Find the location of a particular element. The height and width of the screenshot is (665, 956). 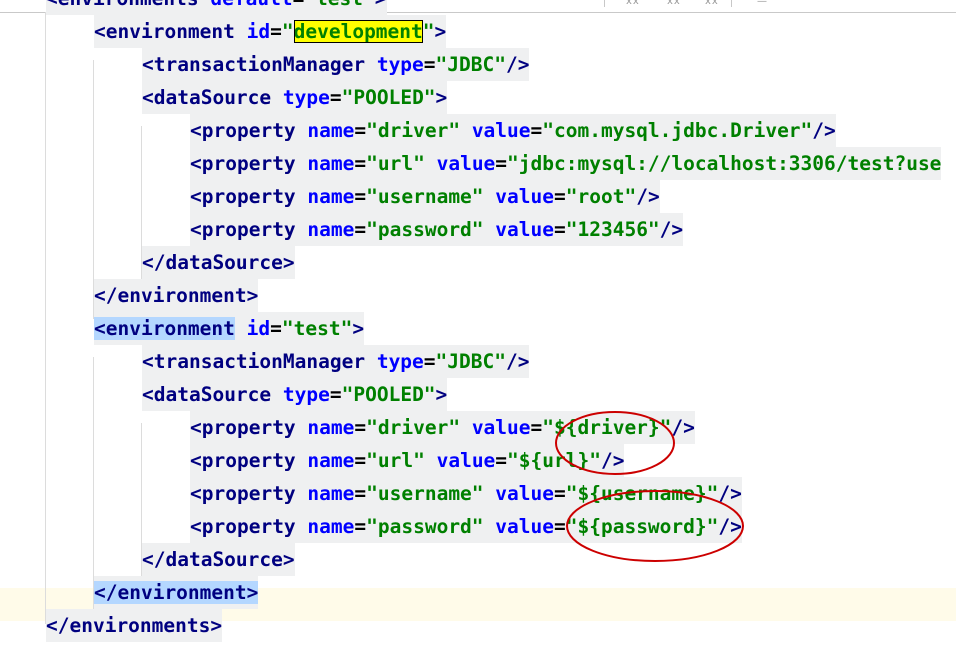

token-val: "${driver}" is located at coordinates (607, 427).